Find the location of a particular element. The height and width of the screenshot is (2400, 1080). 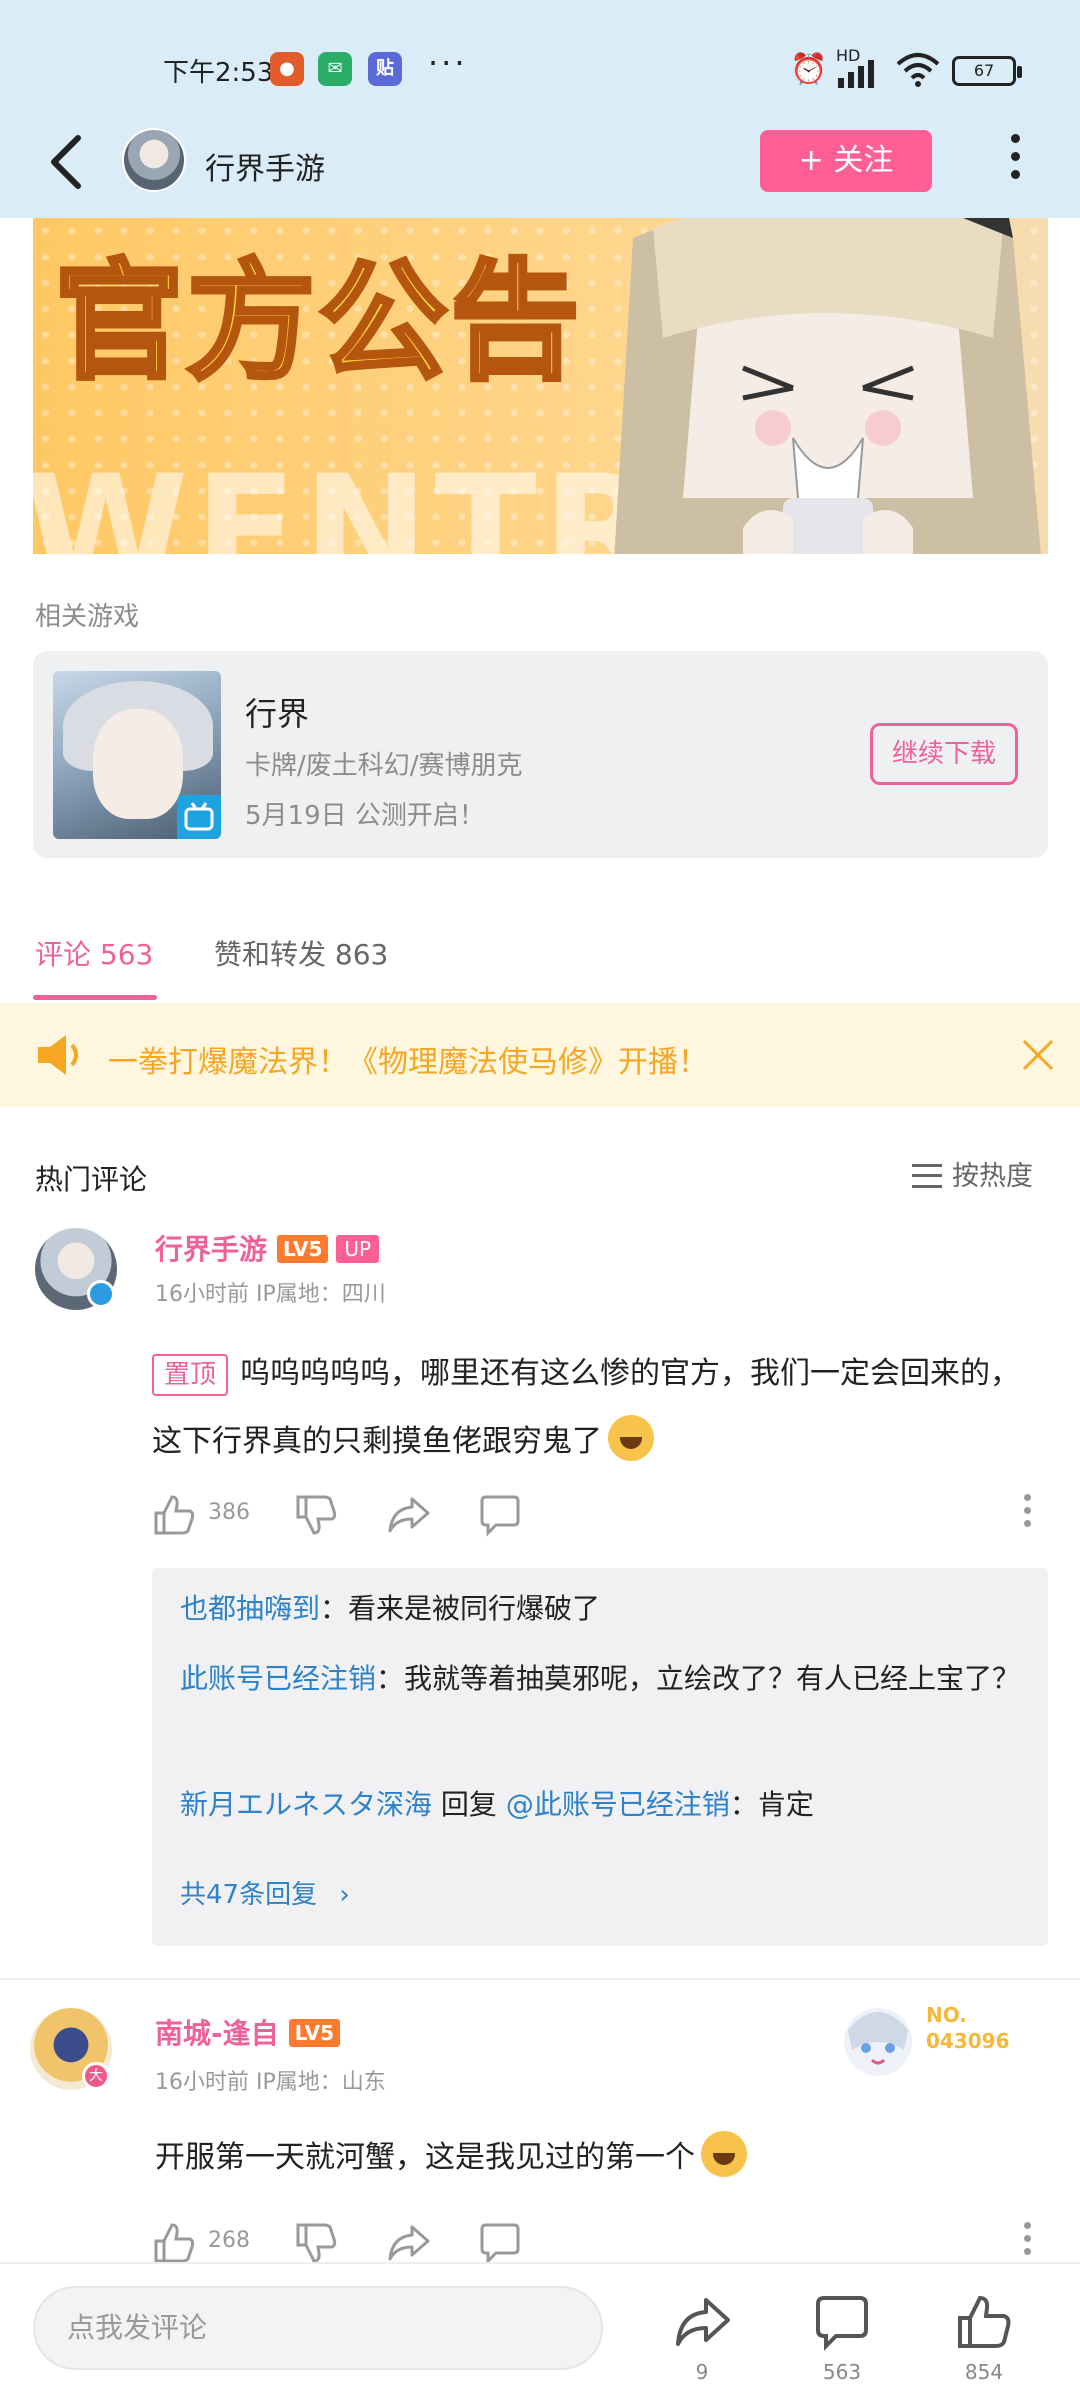

reply-item: 新月エルネスタ深海 回复 @此账号已经注销：肯定 is located at coordinates (605, 1805).